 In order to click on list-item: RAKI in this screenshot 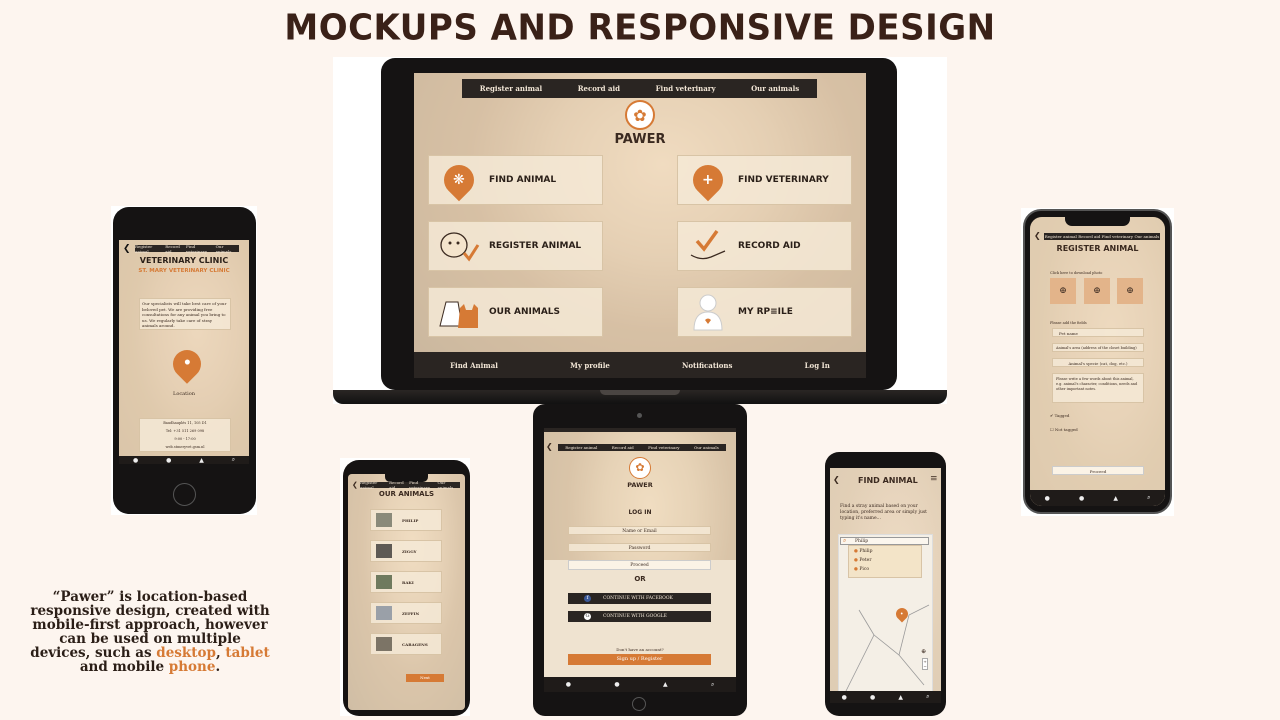, I will do `click(406, 582)`.